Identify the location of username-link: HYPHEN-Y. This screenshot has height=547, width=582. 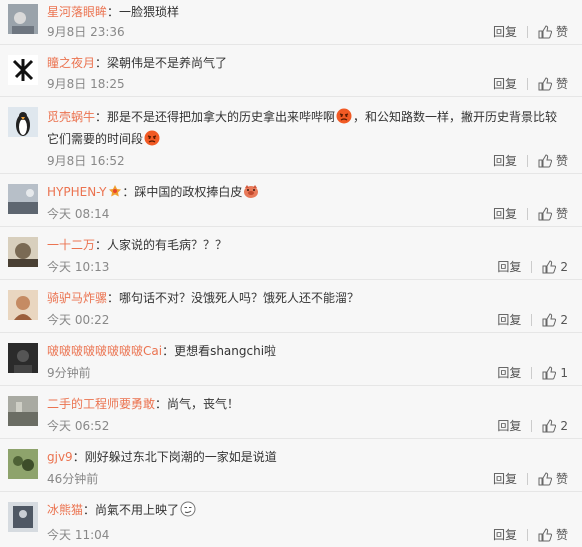
(76, 192).